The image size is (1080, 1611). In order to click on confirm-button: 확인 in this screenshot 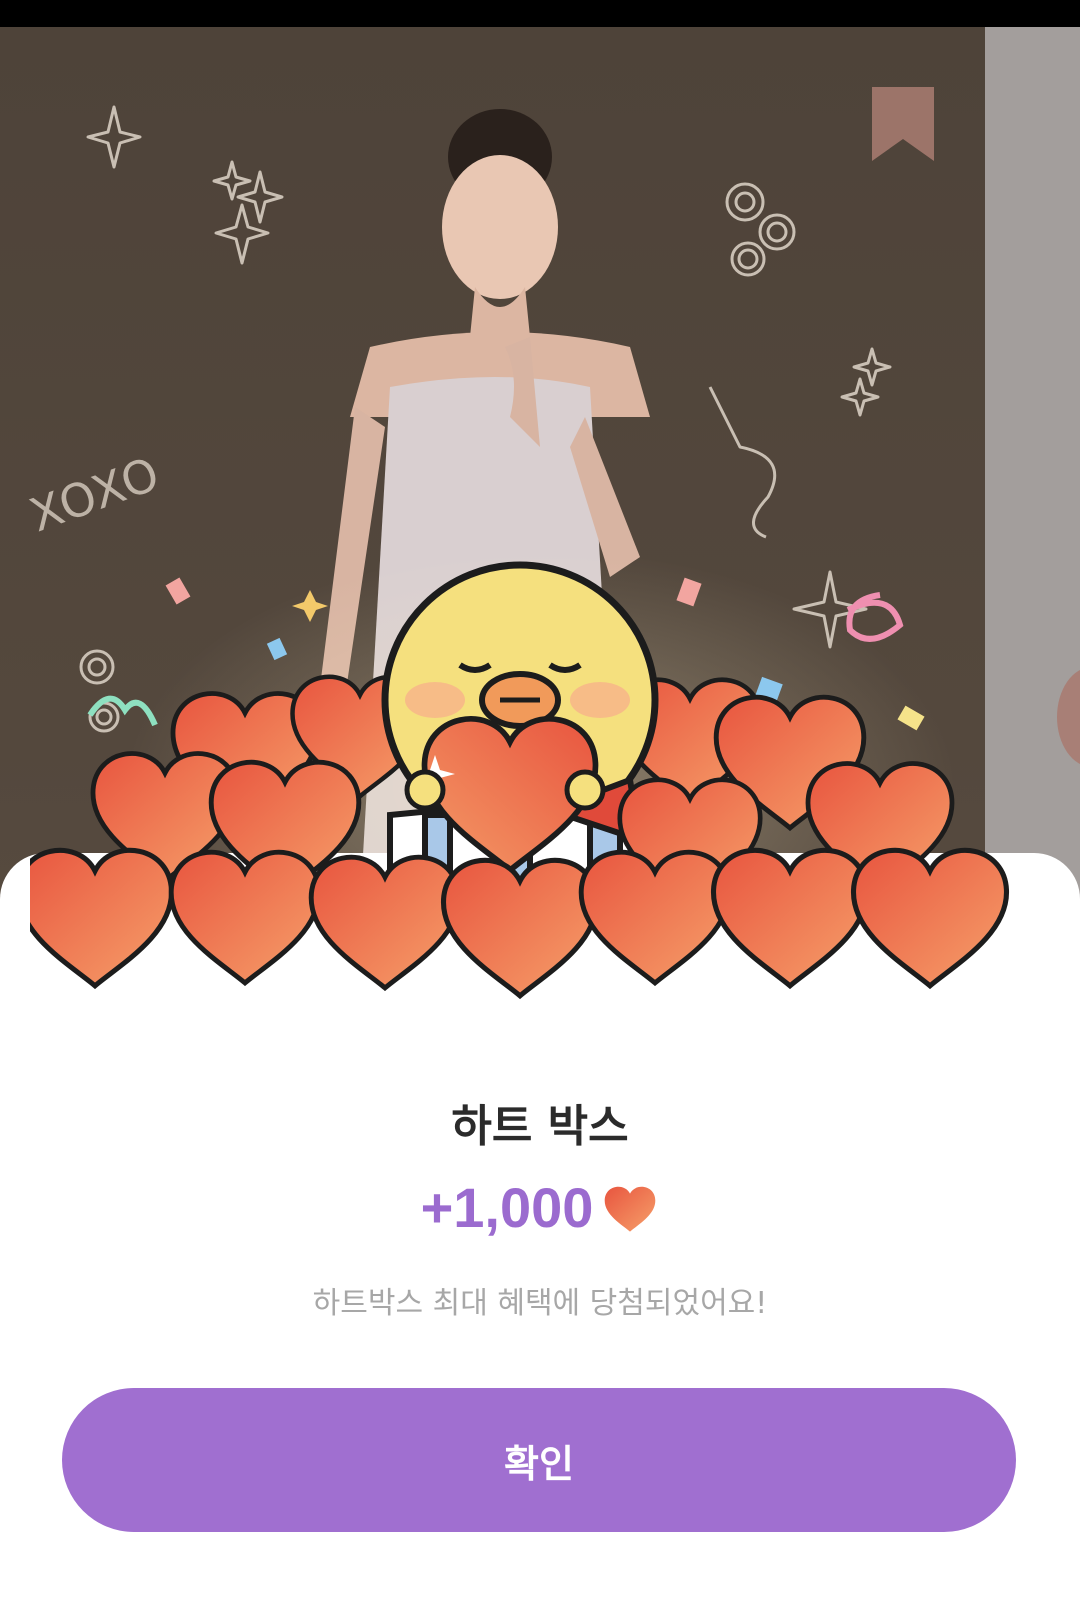, I will do `click(539, 1460)`.